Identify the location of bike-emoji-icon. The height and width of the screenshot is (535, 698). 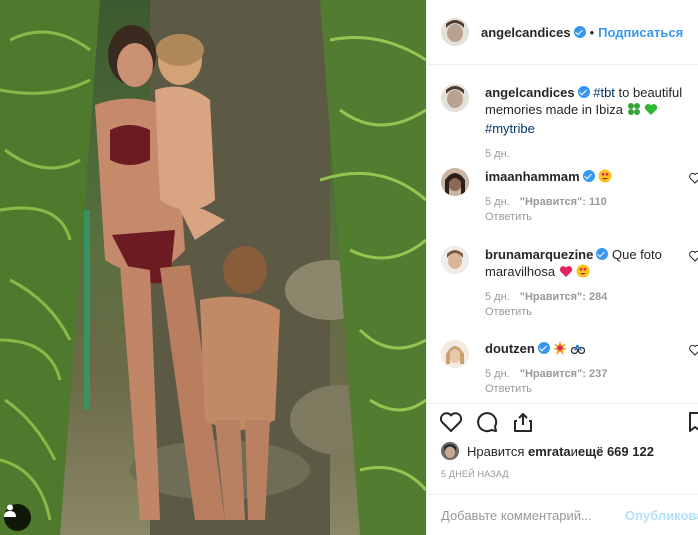
(578, 350).